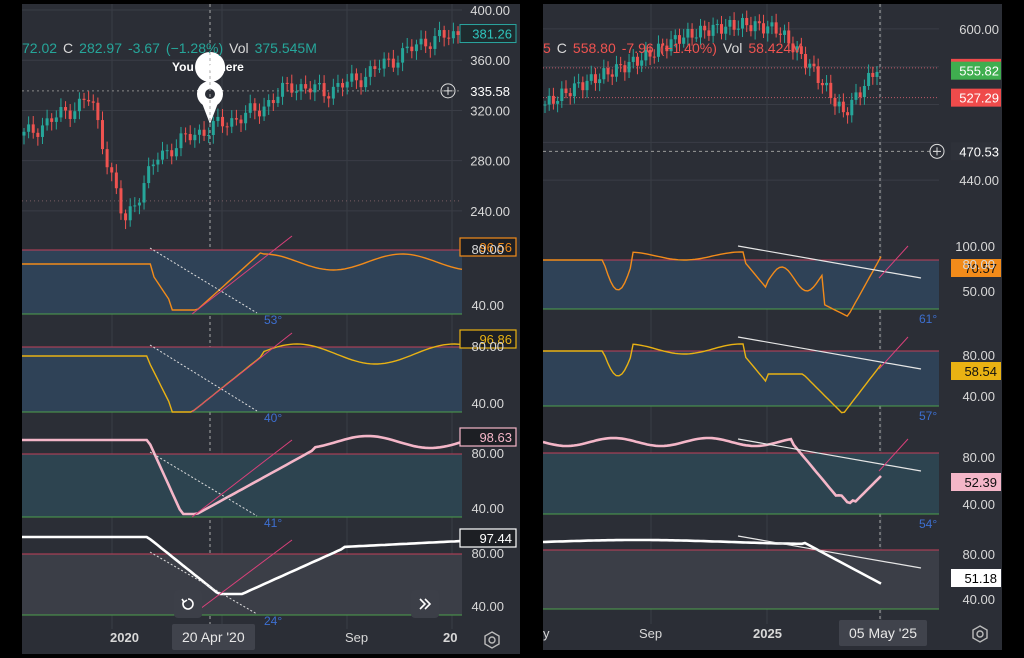 The height and width of the screenshot is (658, 1024). Describe the element at coordinates (495, 437) in the screenshot. I see `indicator-value: 98.63` at that location.